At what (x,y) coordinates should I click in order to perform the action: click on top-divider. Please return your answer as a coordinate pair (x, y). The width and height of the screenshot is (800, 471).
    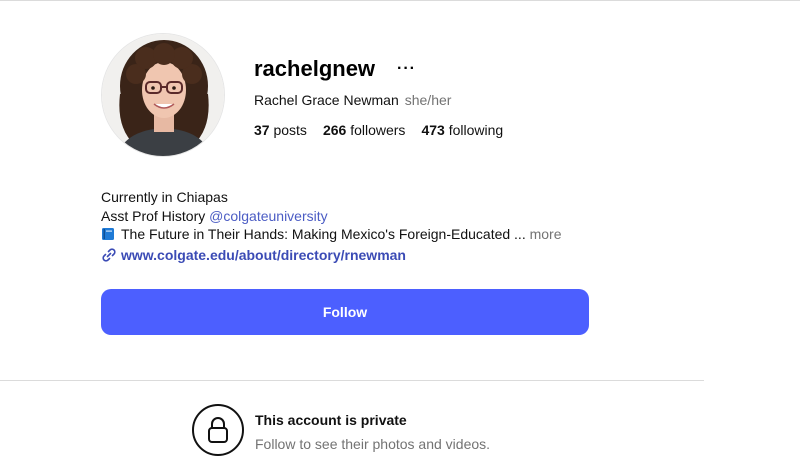
    Looking at the image, I should click on (400, 0).